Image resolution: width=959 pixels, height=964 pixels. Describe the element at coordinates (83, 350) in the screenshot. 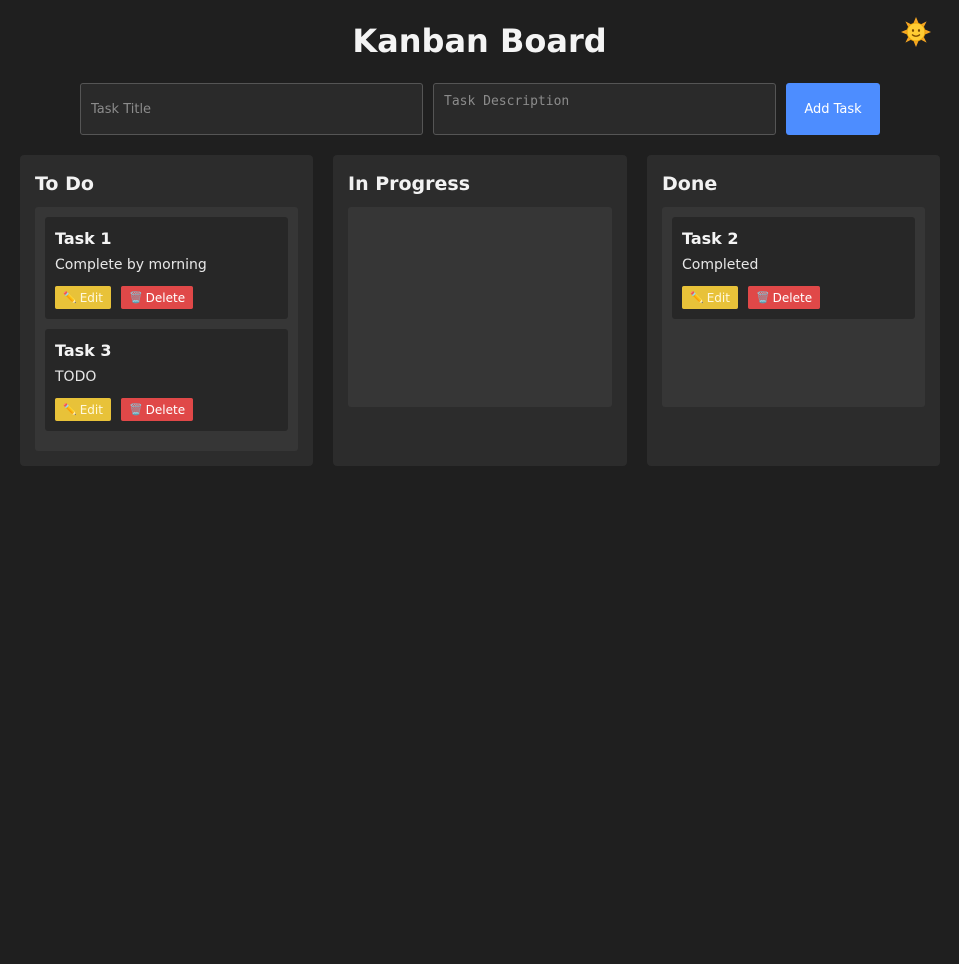

I see `task-title: Task 3` at that location.